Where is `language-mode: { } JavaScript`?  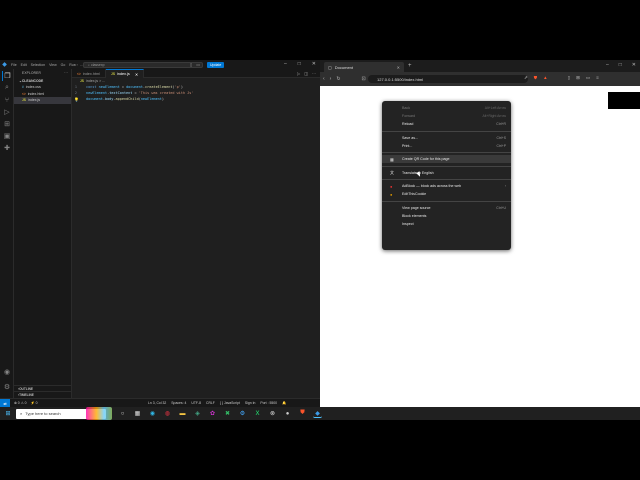
language-mode: { } JavaScript is located at coordinates (230, 403).